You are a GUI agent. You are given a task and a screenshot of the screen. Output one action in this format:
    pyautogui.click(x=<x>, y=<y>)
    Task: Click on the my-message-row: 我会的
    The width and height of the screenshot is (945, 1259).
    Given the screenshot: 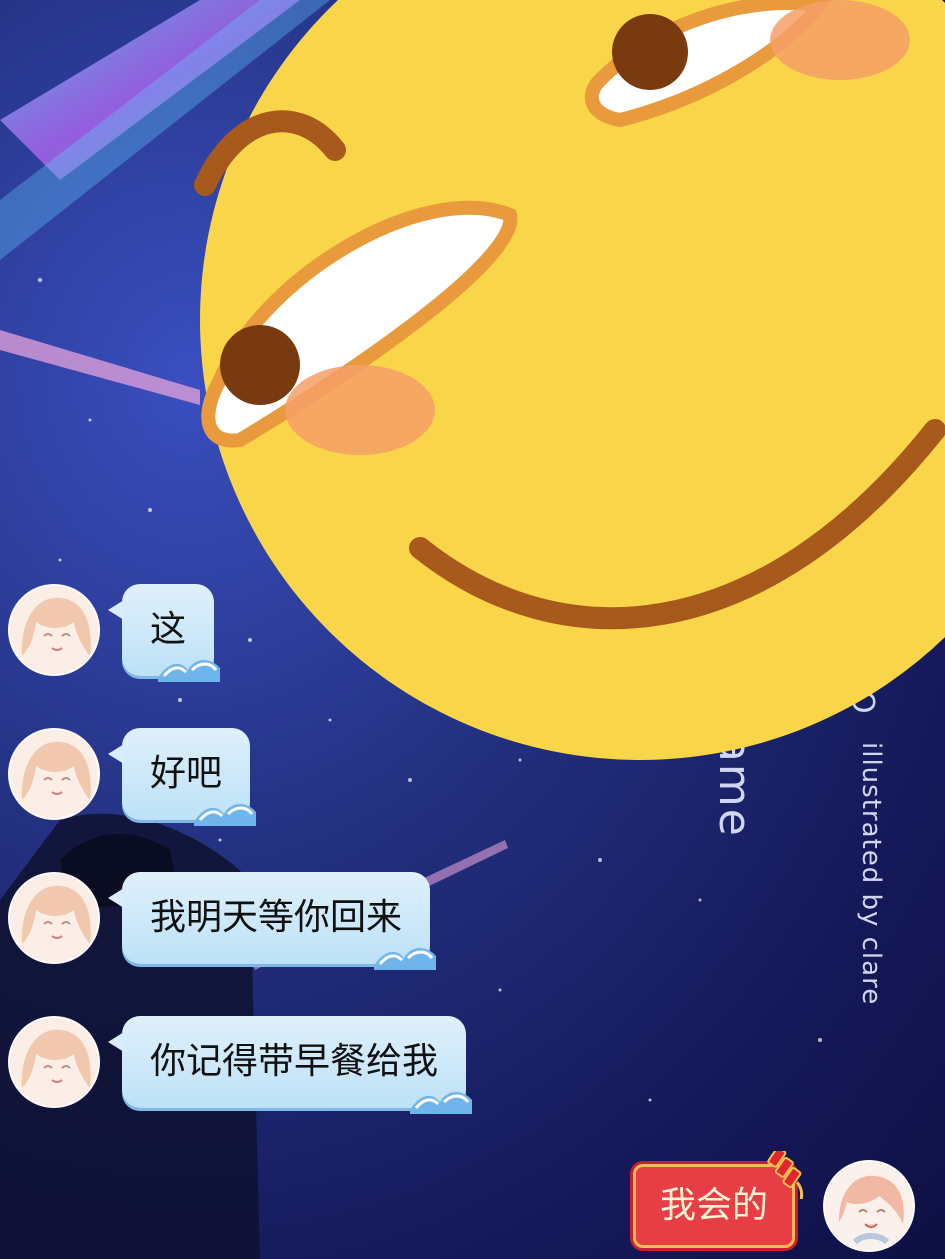 What is the action you would take?
    pyautogui.click(x=773, y=1201)
    